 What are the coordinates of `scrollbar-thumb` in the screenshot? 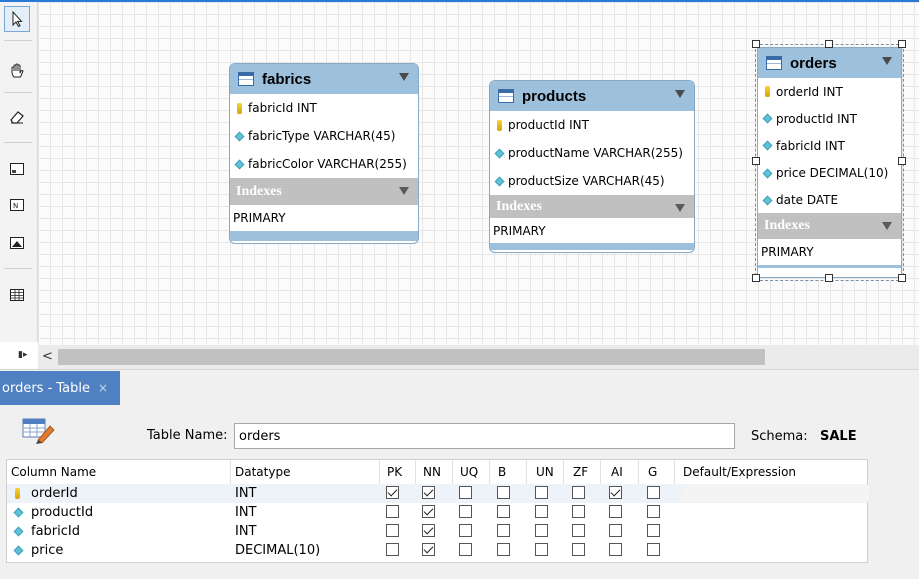 It's located at (411, 357).